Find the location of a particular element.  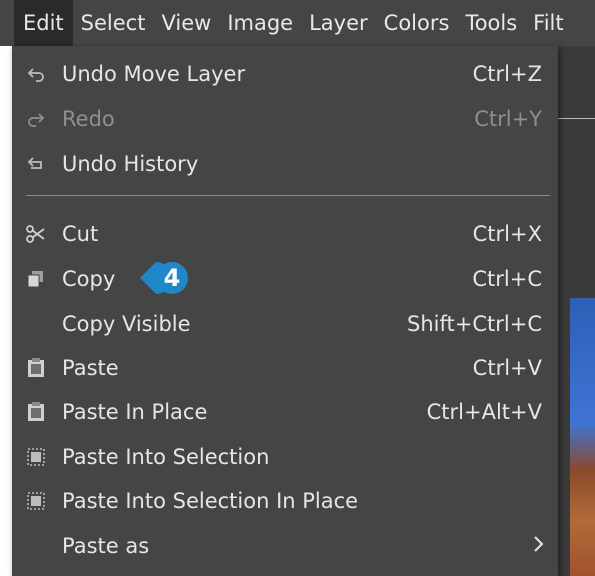

ruler is located at coordinates (576, 129).